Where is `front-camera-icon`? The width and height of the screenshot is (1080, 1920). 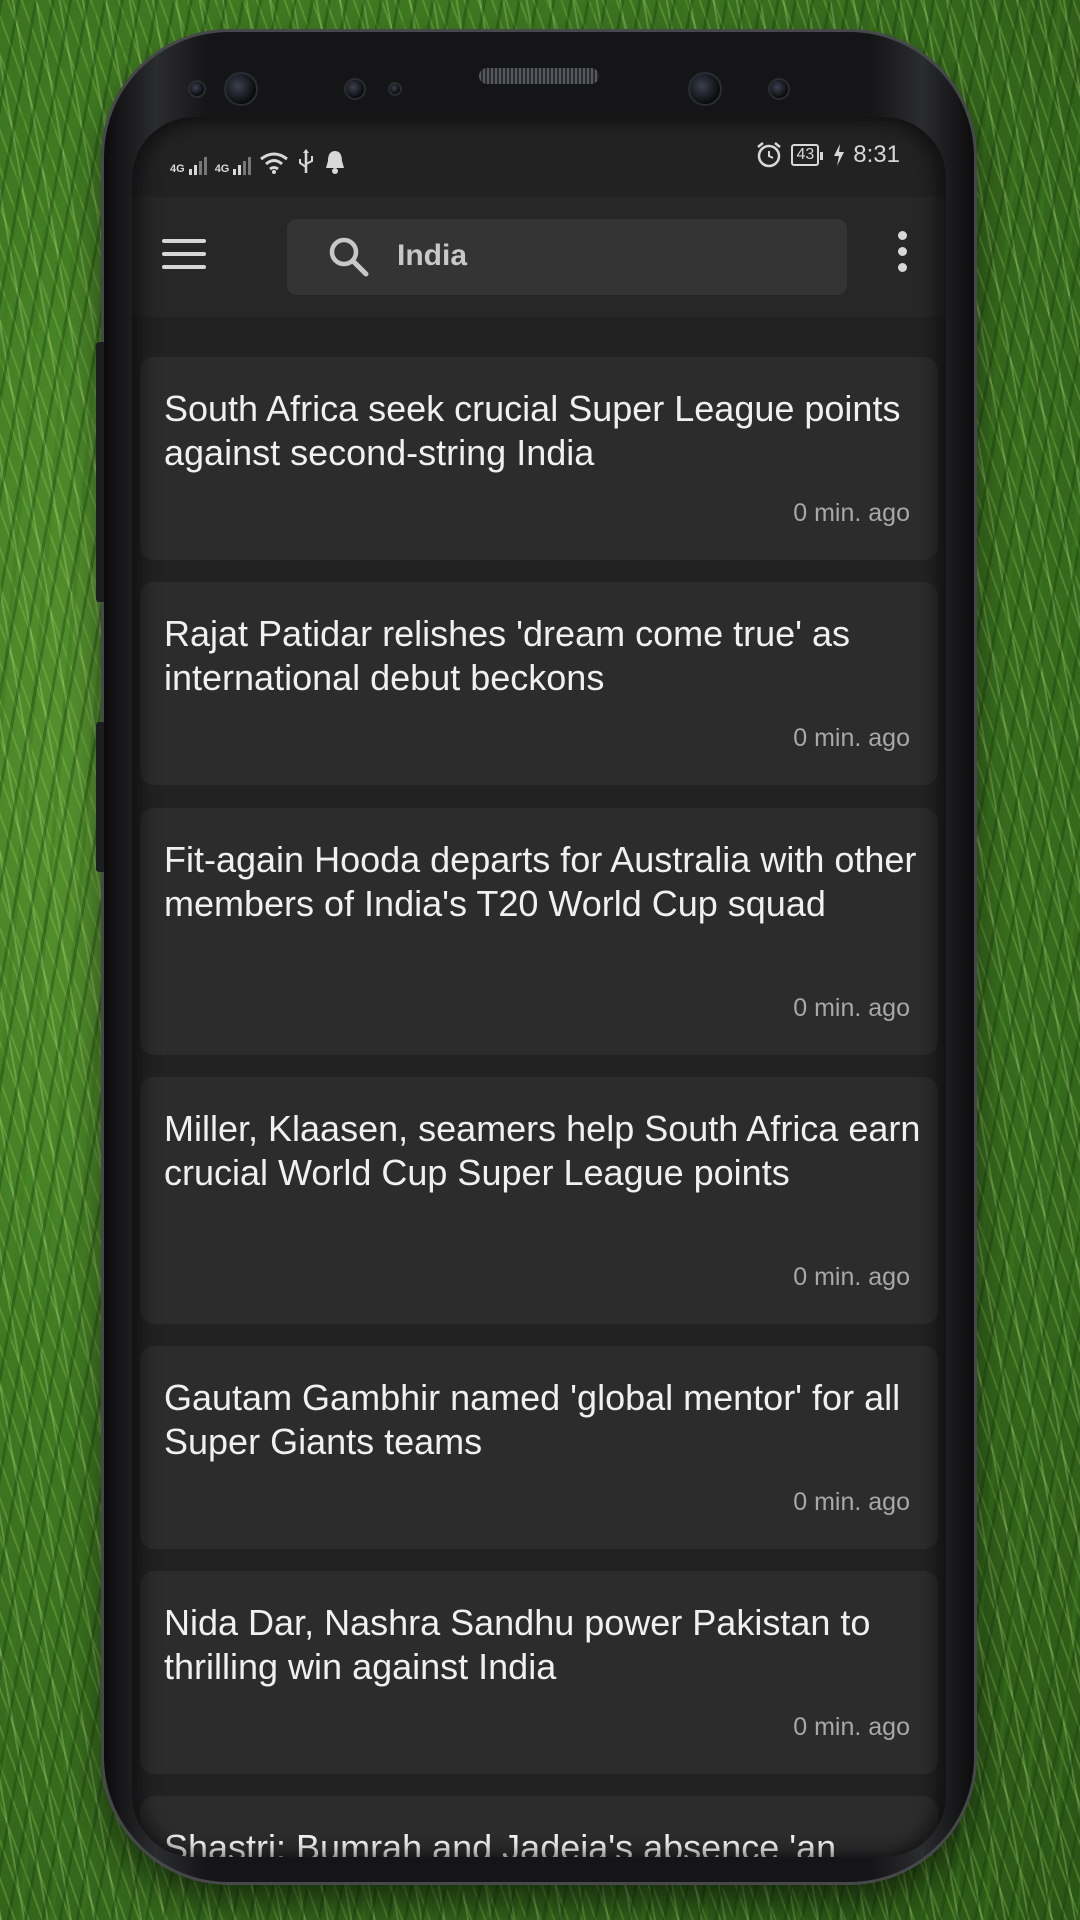
front-camera-icon is located at coordinates (705, 89).